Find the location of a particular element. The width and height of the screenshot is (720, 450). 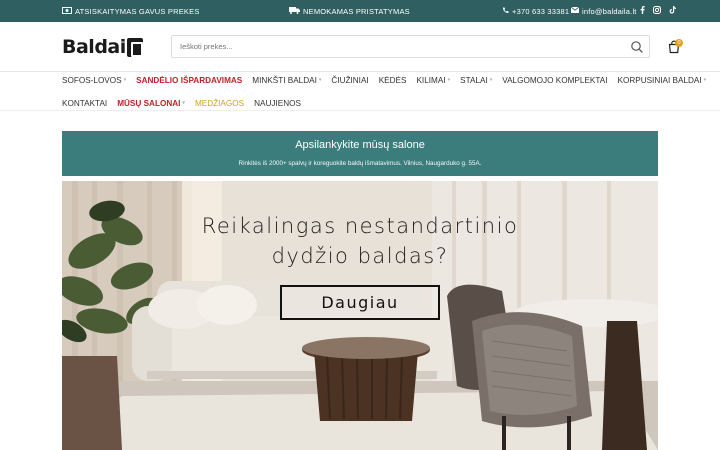

nav-item-korpusiniai-baldai: KORPUSINIAI BALDAI ▾ is located at coordinates (661, 80).